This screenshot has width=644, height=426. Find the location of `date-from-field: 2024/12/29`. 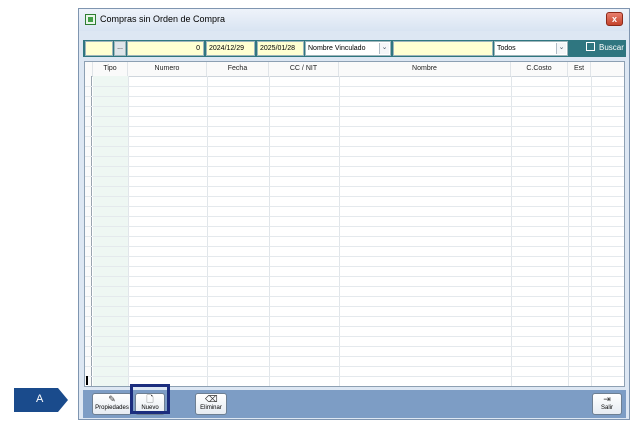

date-from-field: 2024/12/29 is located at coordinates (230, 48).